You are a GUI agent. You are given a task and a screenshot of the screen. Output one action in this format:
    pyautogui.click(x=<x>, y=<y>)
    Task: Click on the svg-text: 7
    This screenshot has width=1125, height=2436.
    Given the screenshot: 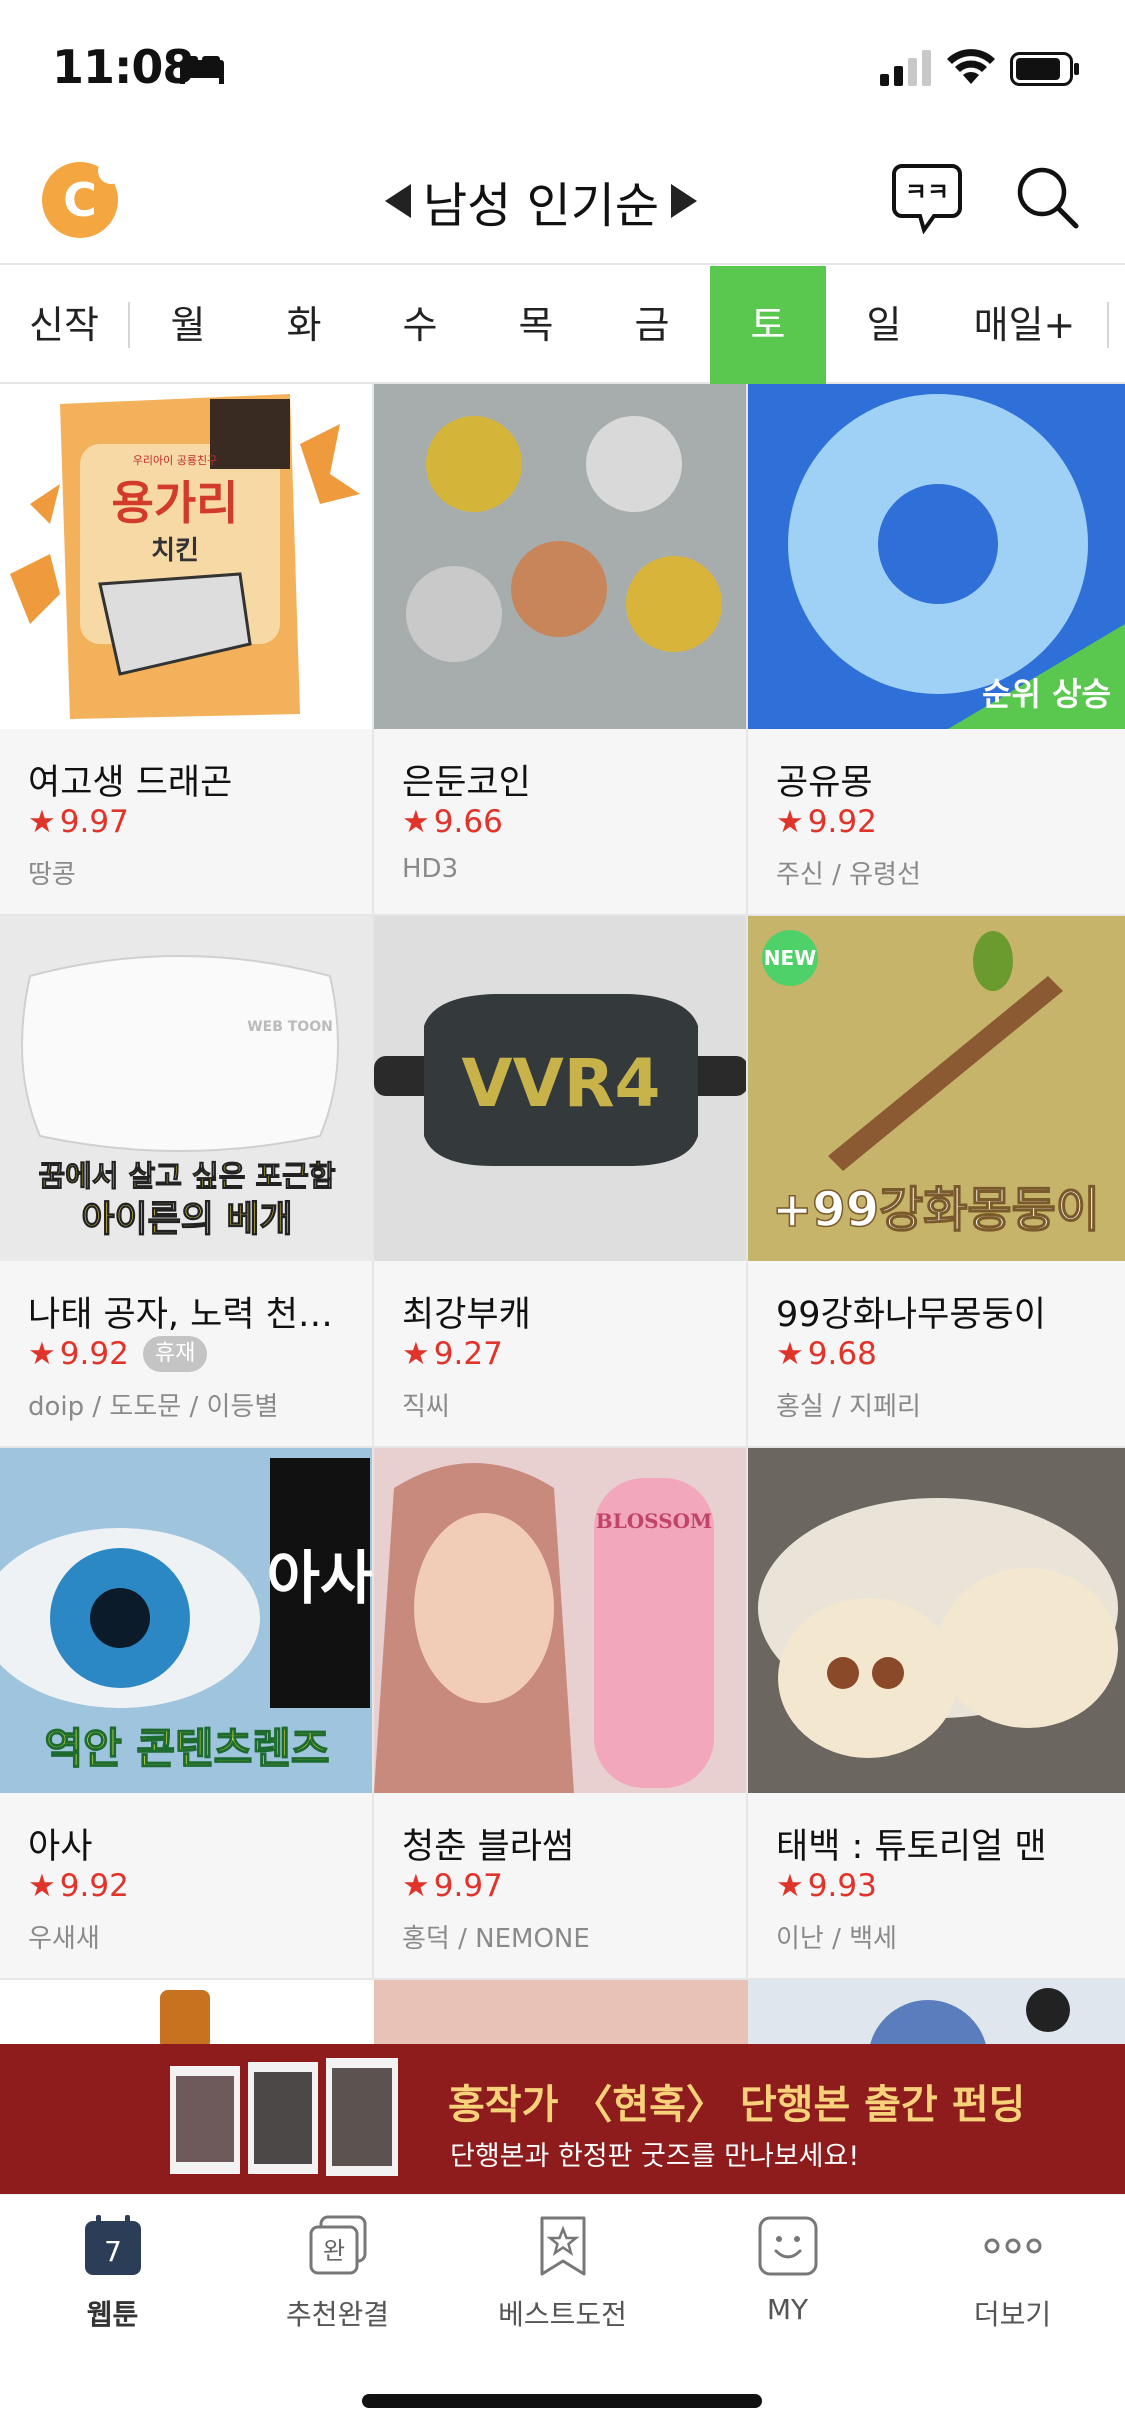 What is the action you would take?
    pyautogui.click(x=113, y=2251)
    